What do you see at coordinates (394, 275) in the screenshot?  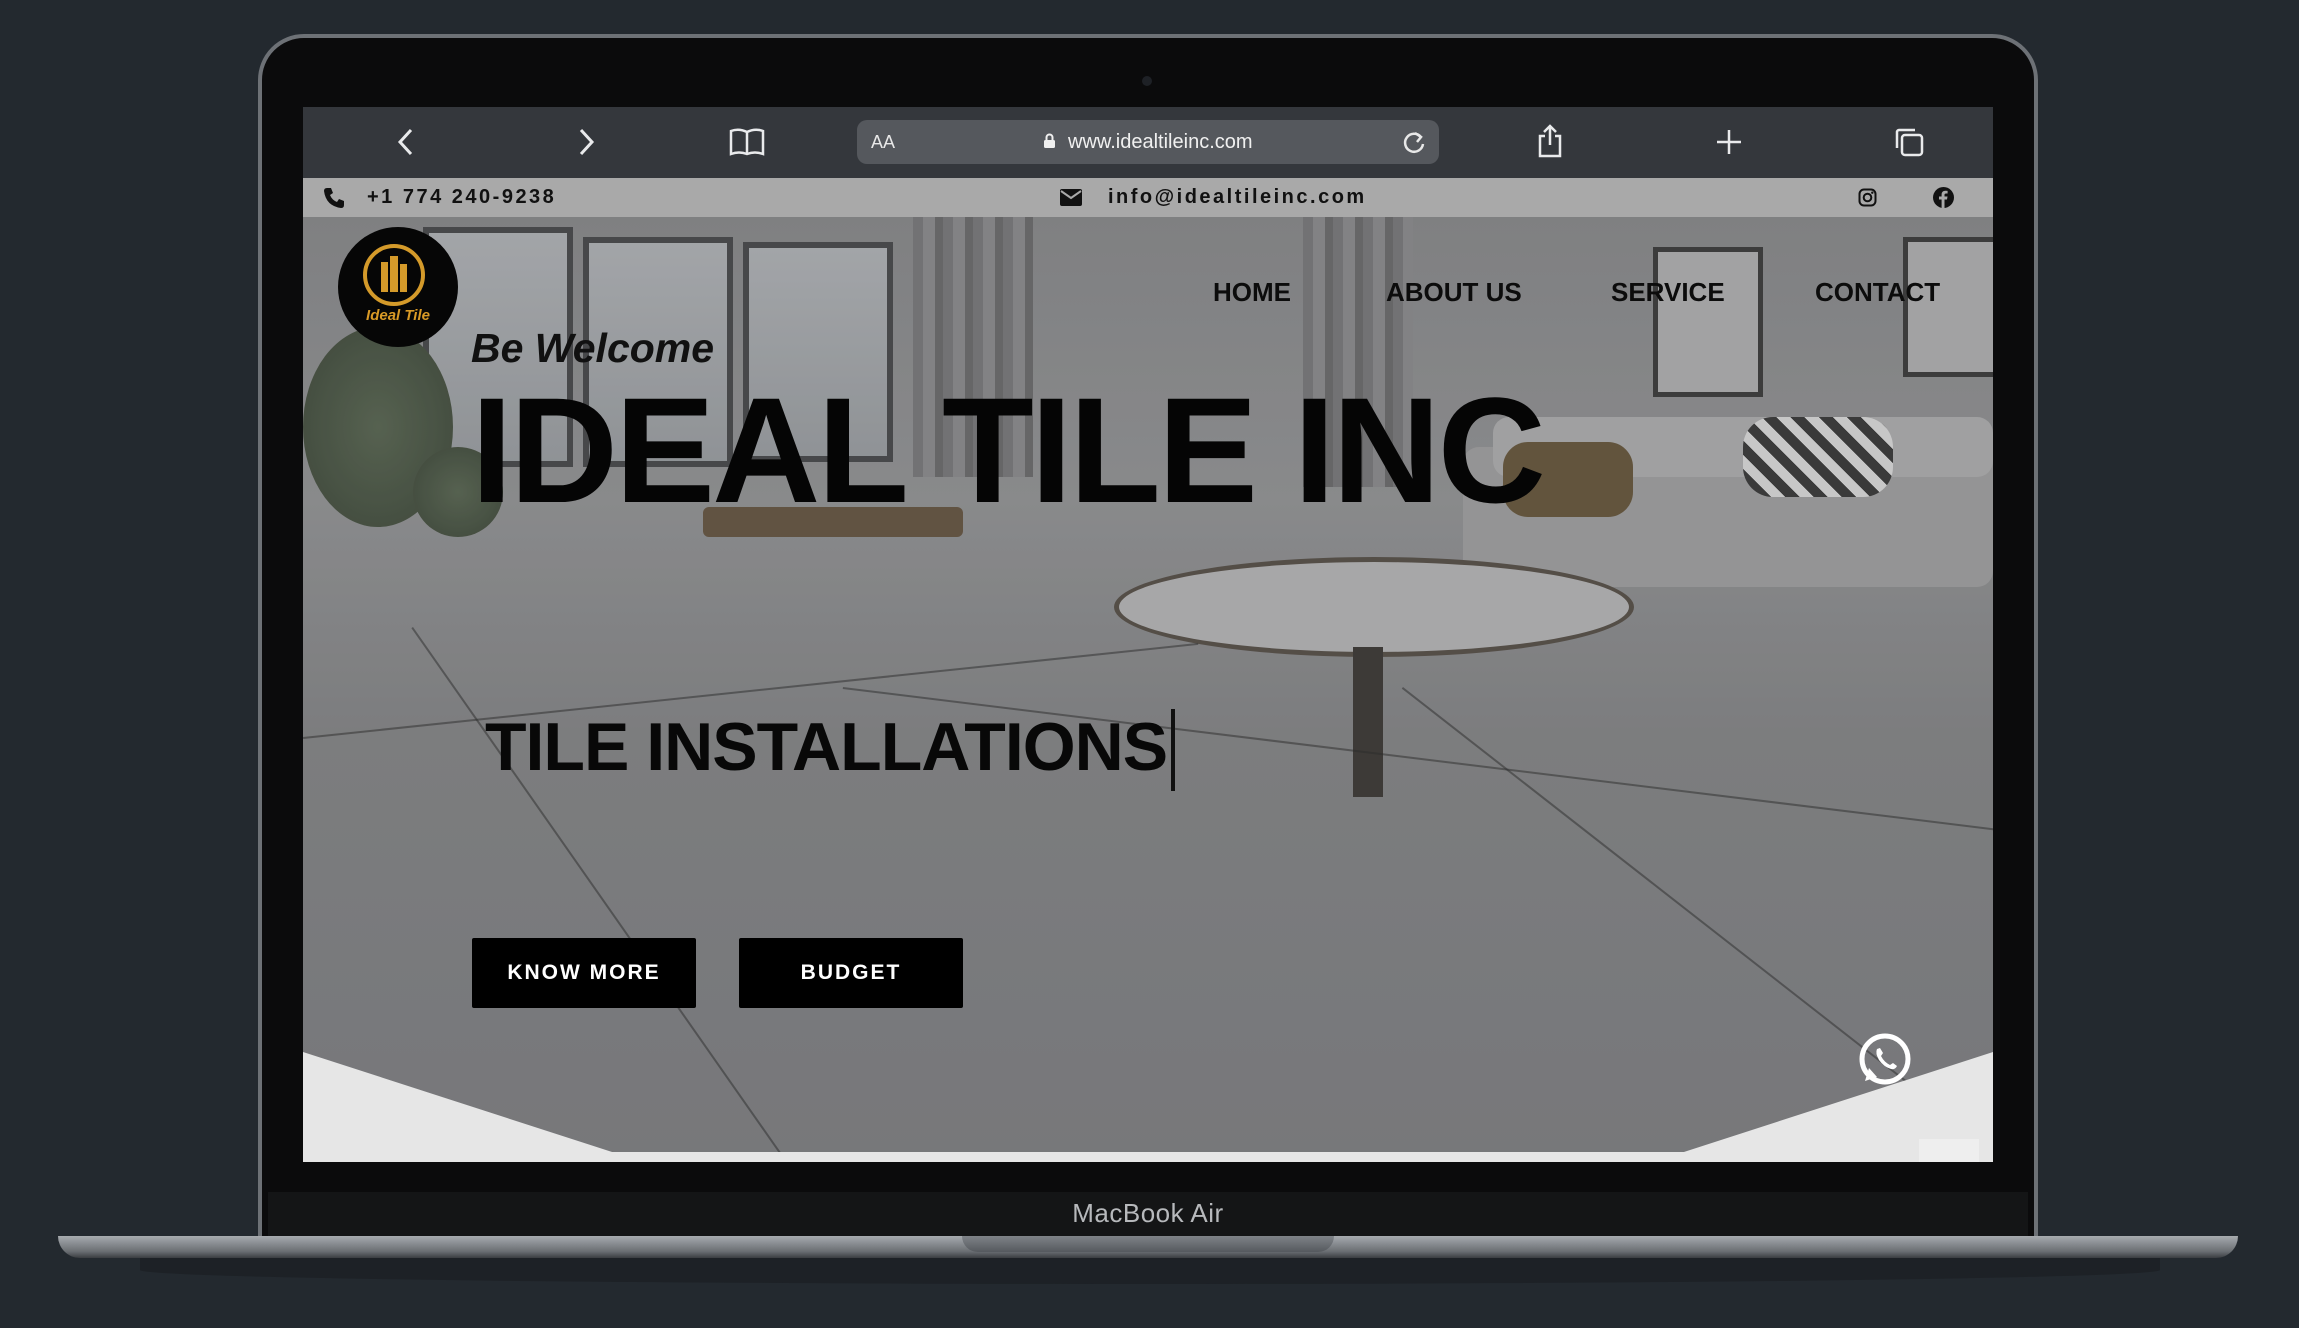 I see `logo-mark` at bounding box center [394, 275].